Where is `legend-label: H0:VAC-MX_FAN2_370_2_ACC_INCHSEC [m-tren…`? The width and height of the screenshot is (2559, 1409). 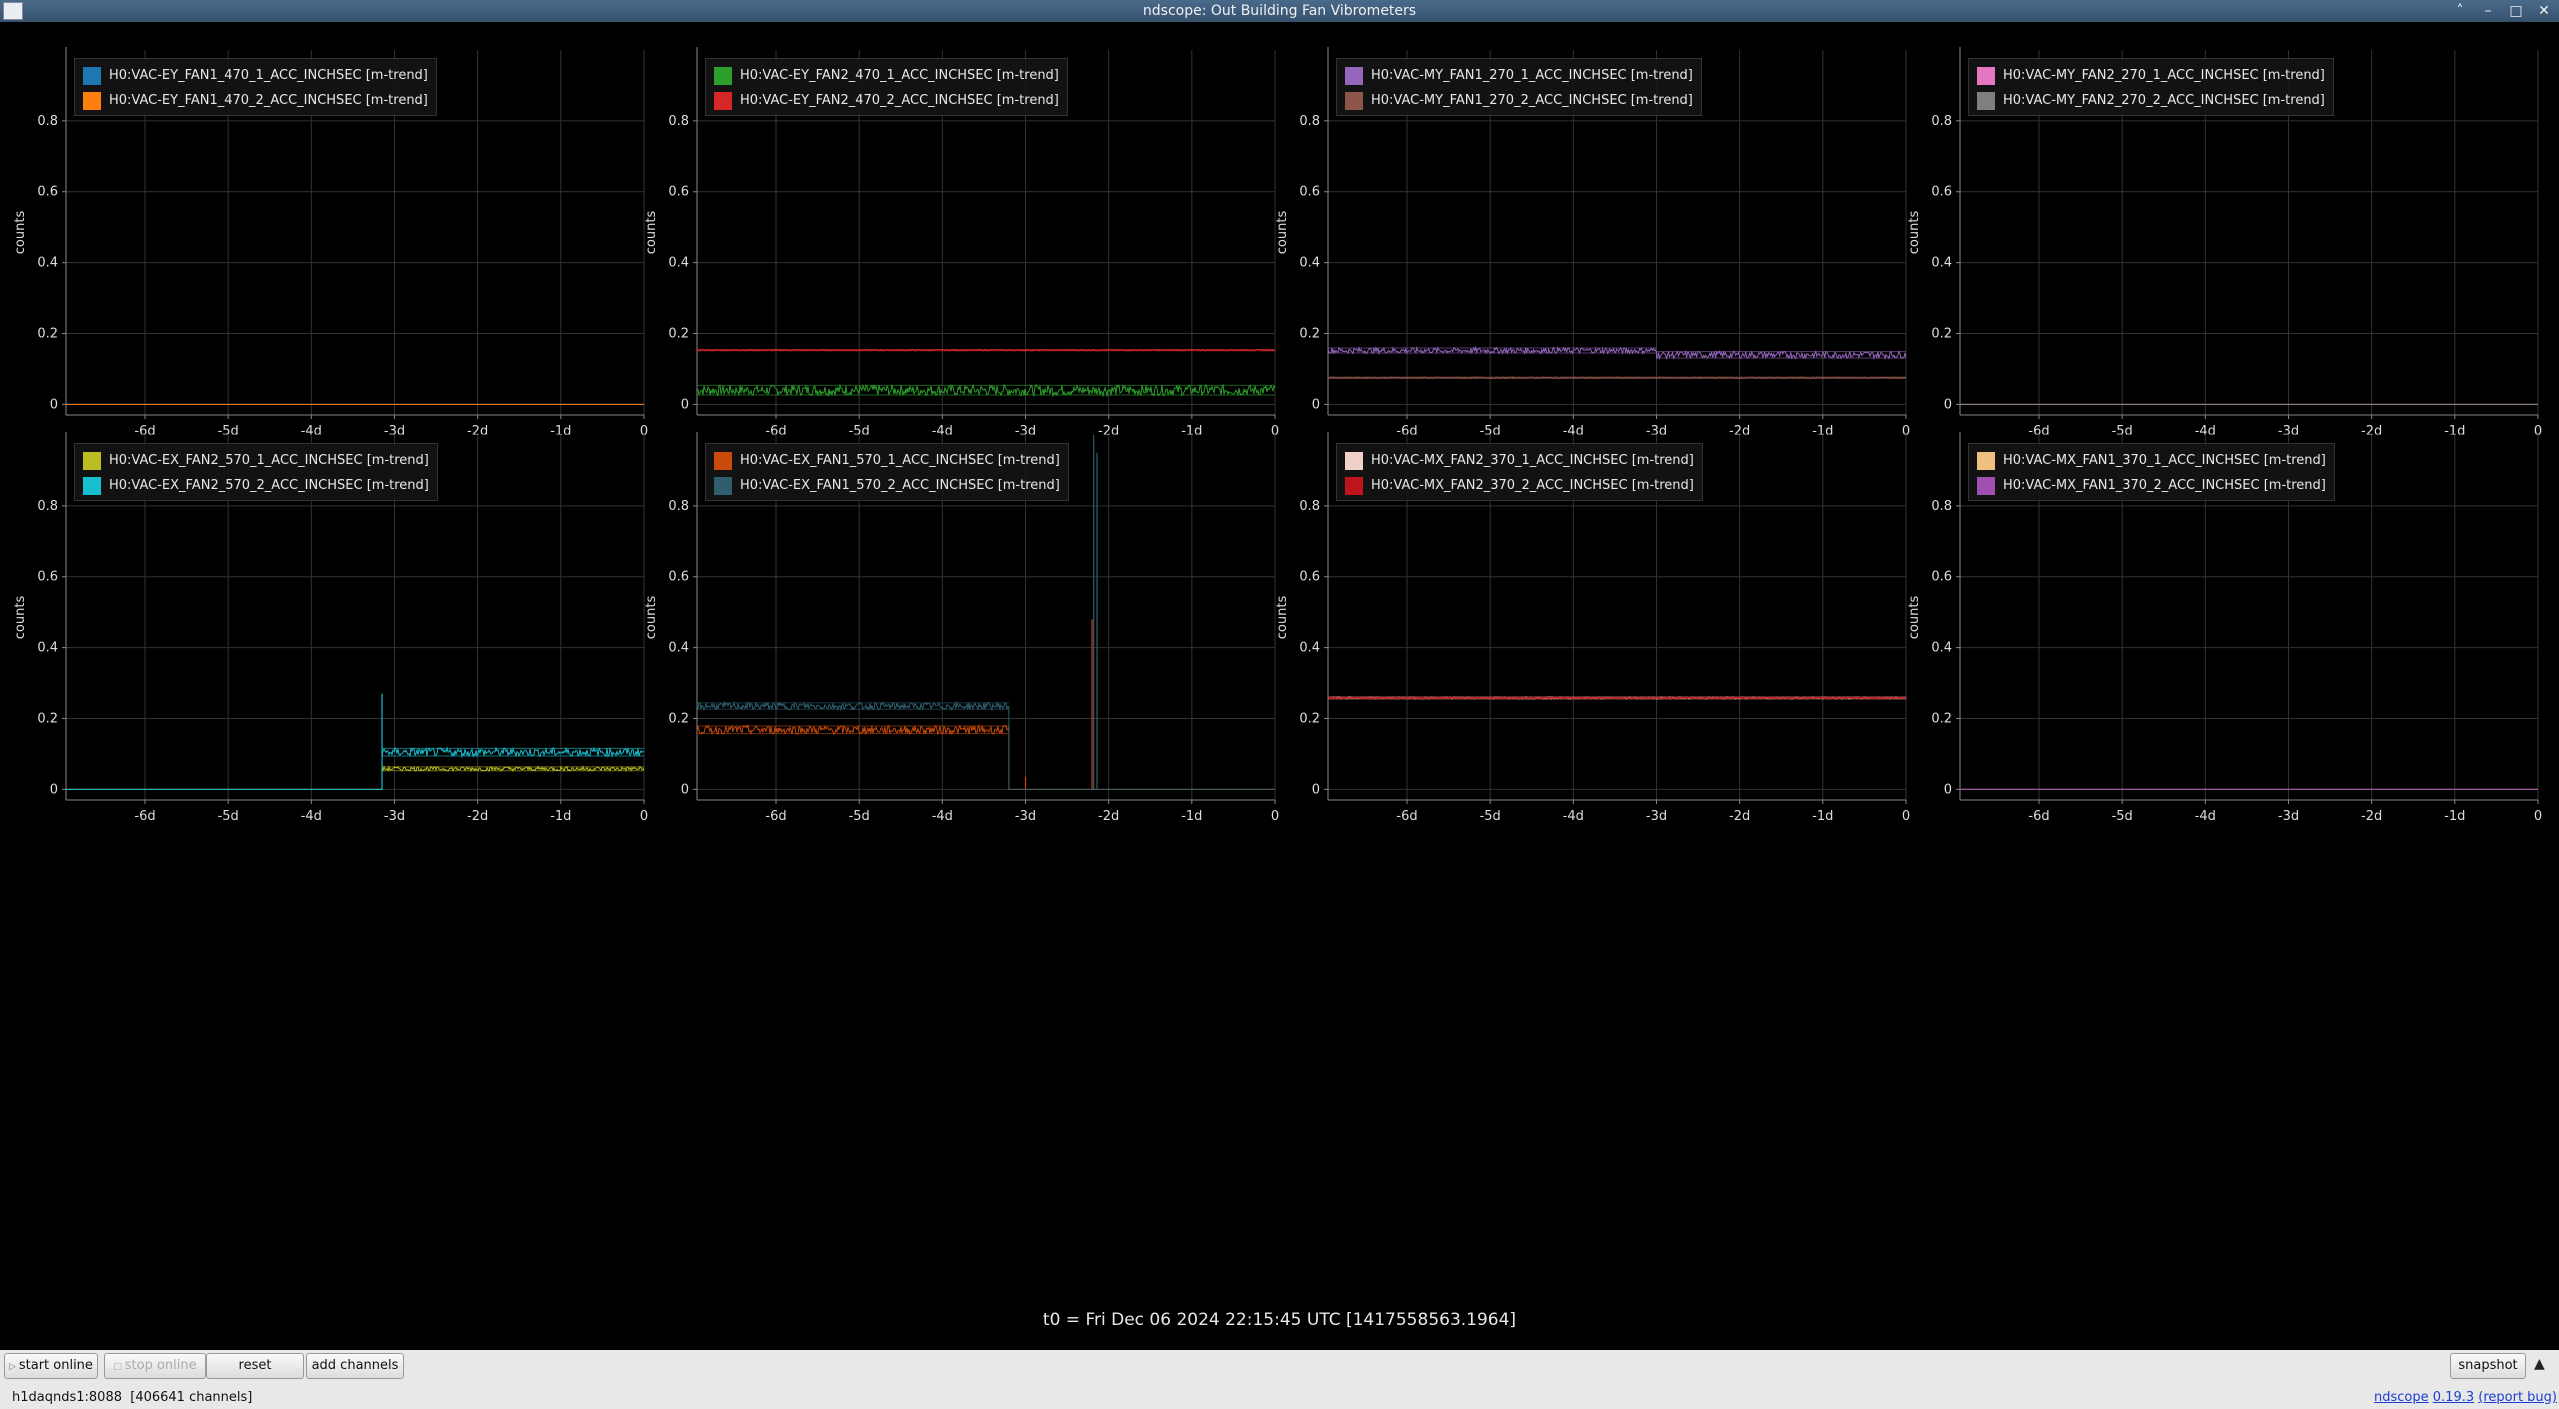 legend-label: H0:VAC-MX_FAN2_370_2_ACC_INCHSEC [m-tren… is located at coordinates (1532, 485).